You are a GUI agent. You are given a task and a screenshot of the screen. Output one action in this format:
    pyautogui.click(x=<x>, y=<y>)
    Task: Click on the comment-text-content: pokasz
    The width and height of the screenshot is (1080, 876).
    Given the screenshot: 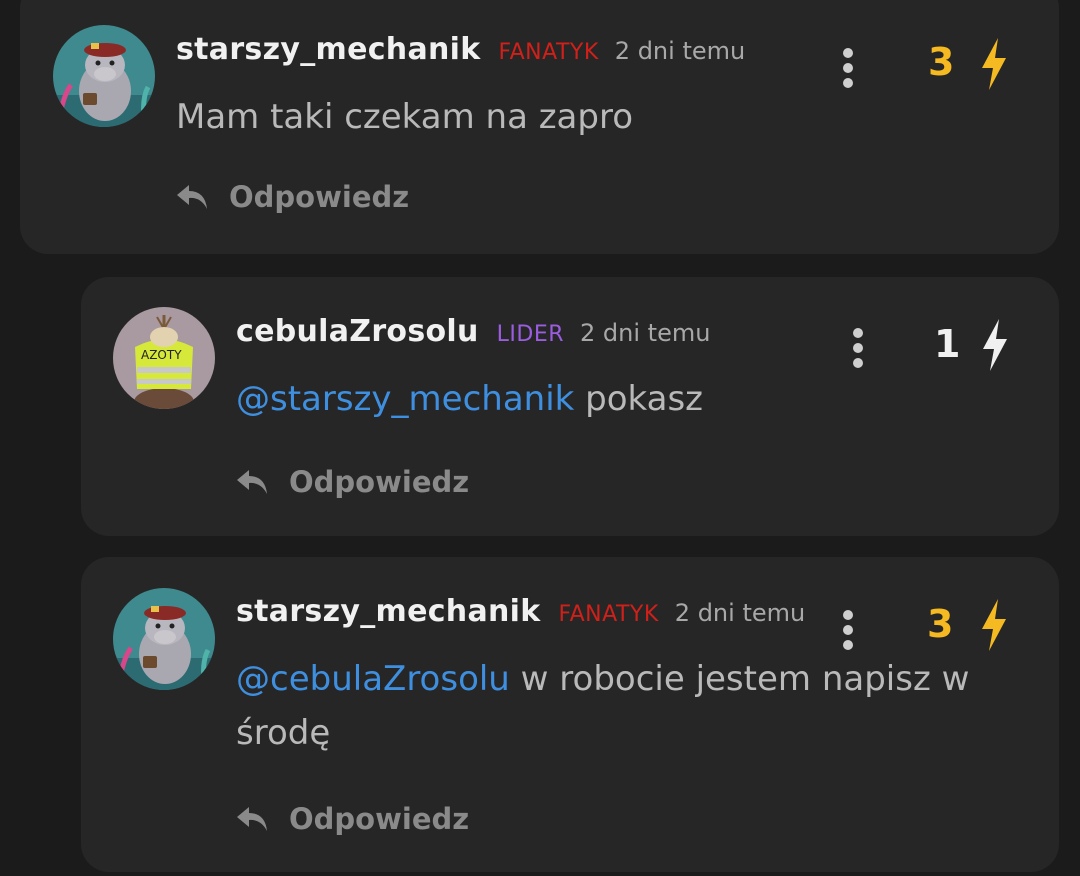 What is the action you would take?
    pyautogui.click(x=639, y=399)
    